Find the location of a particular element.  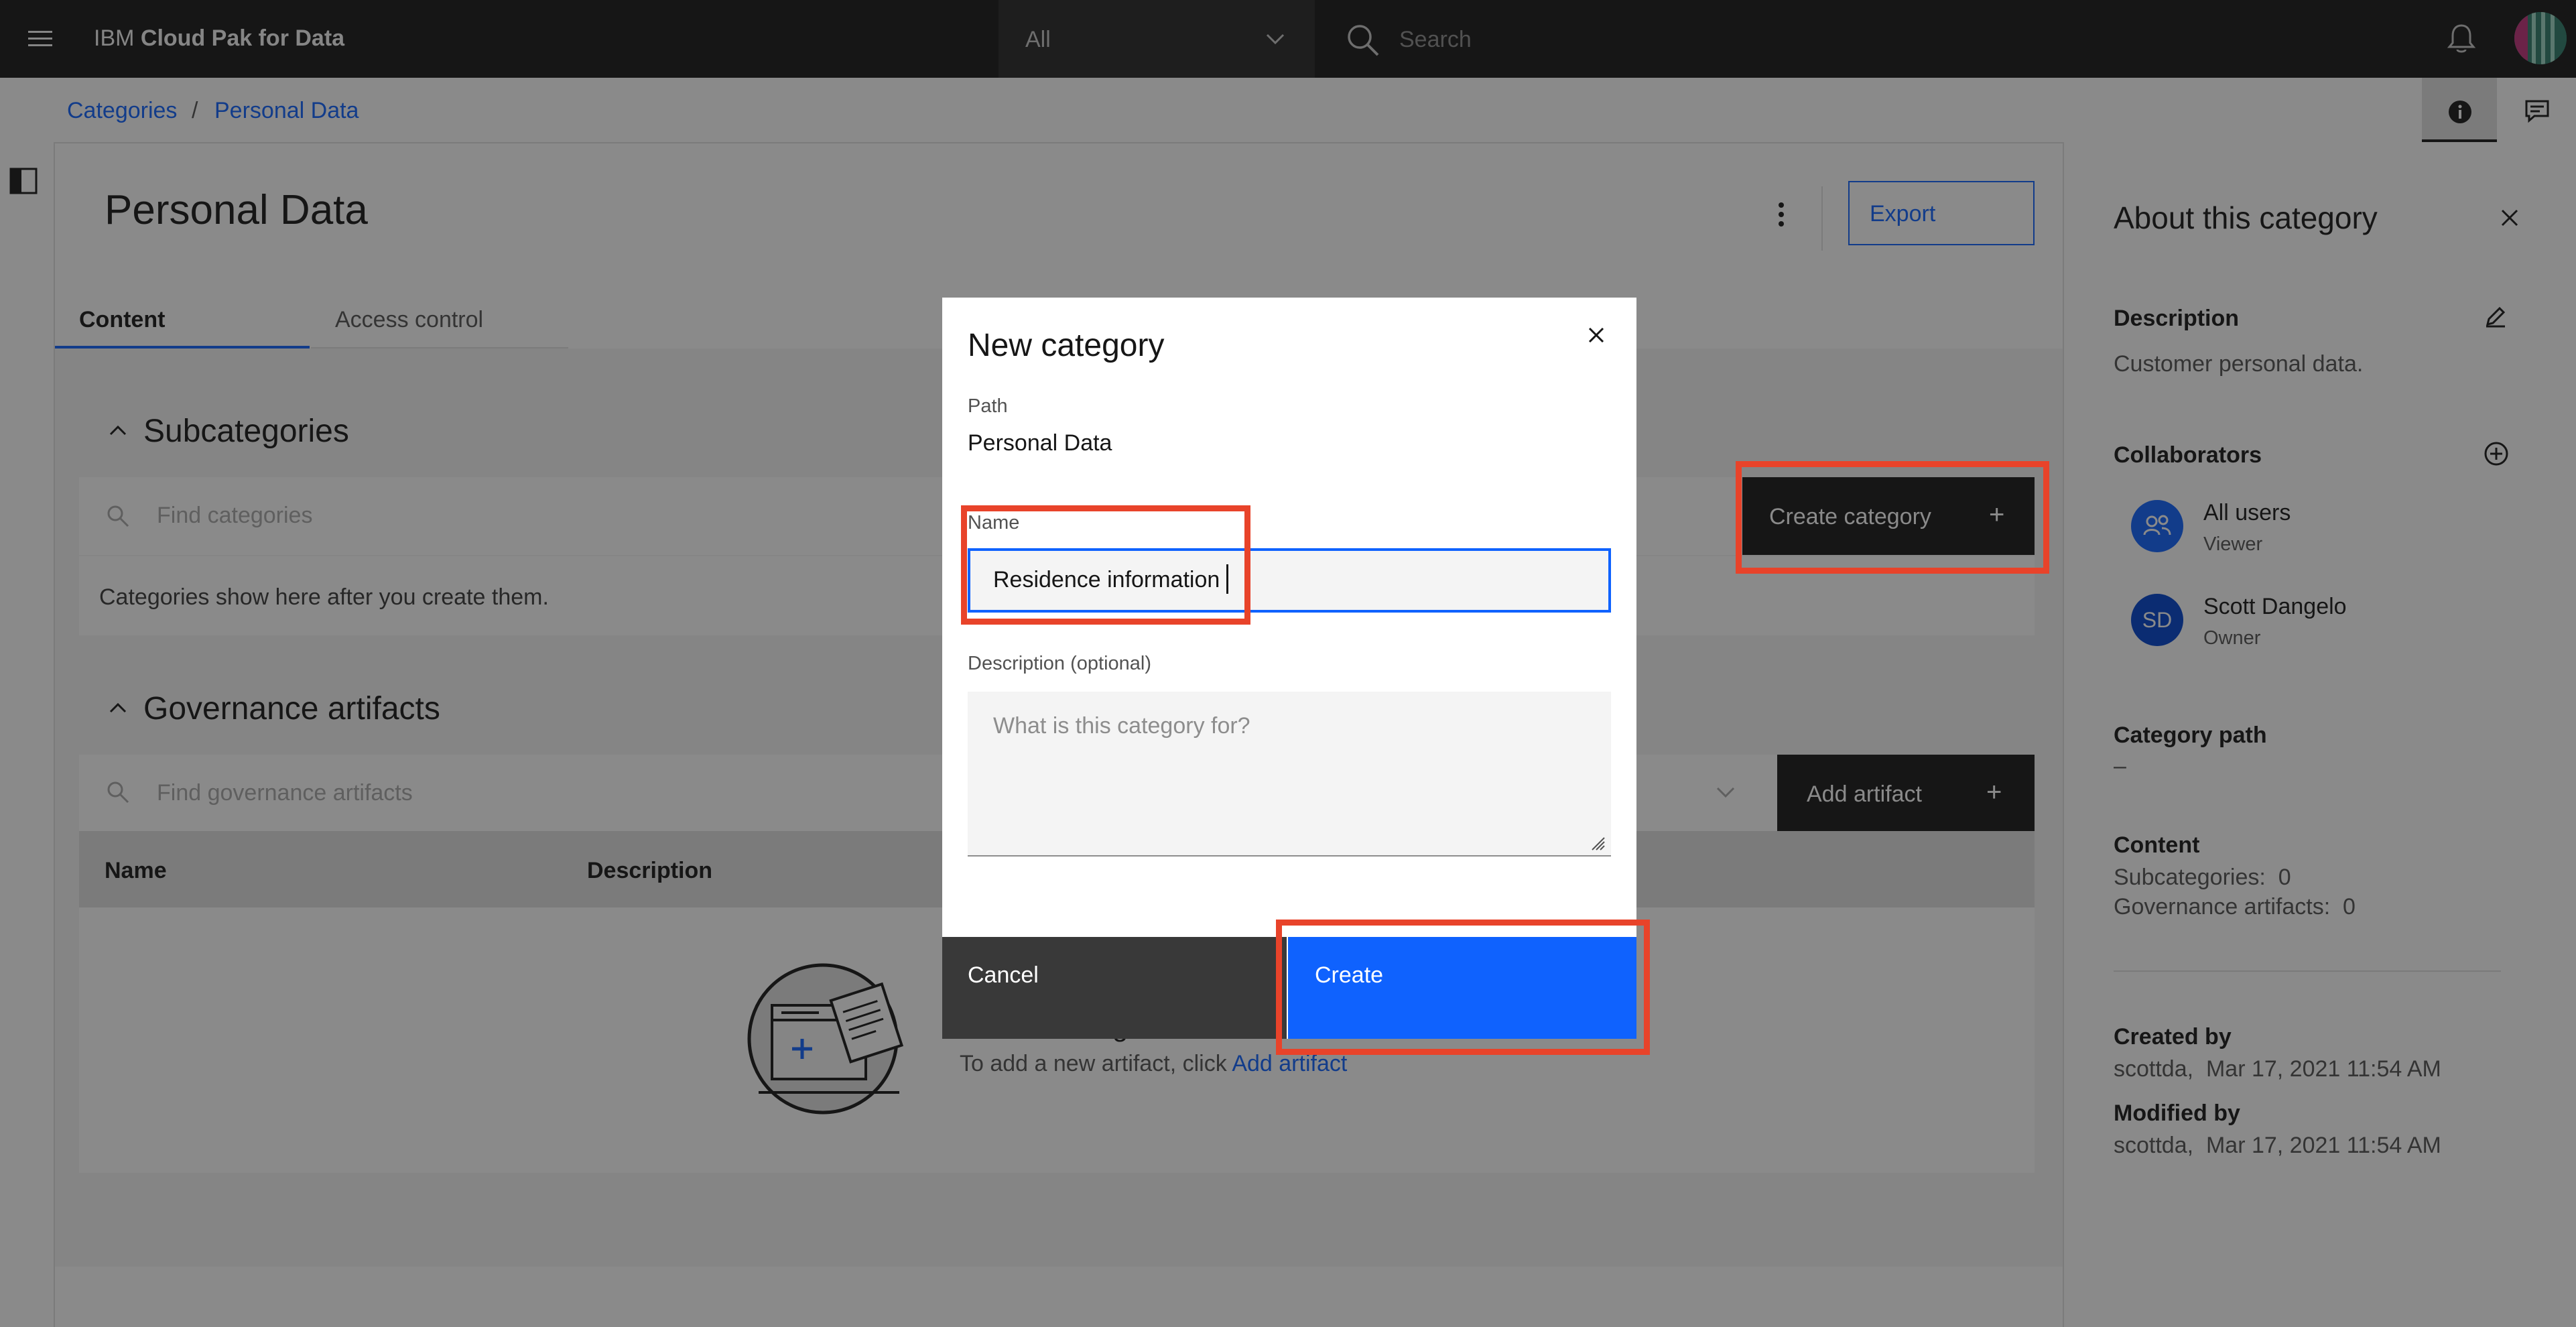

description-label: Description (optional) is located at coordinates (1060, 663).